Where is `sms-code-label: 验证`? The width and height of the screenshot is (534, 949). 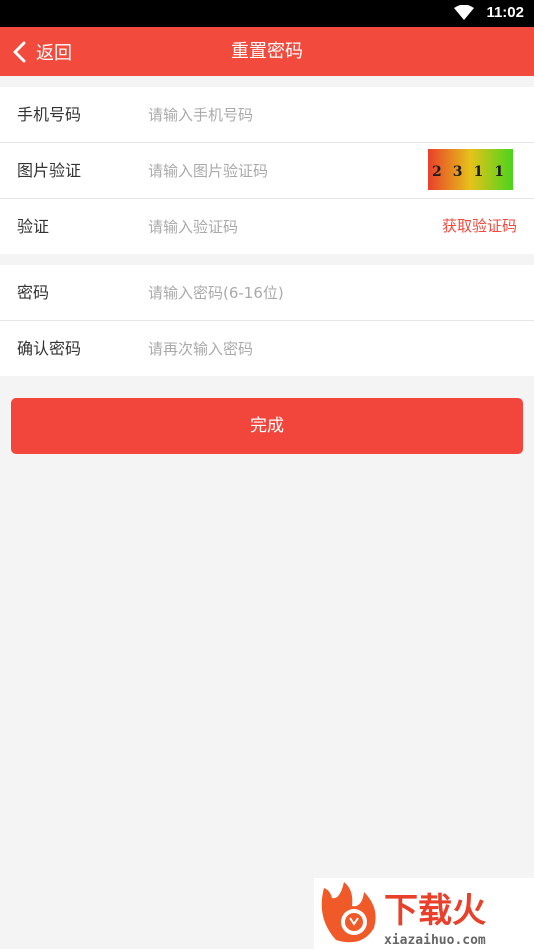 sms-code-label: 验证 is located at coordinates (33, 226).